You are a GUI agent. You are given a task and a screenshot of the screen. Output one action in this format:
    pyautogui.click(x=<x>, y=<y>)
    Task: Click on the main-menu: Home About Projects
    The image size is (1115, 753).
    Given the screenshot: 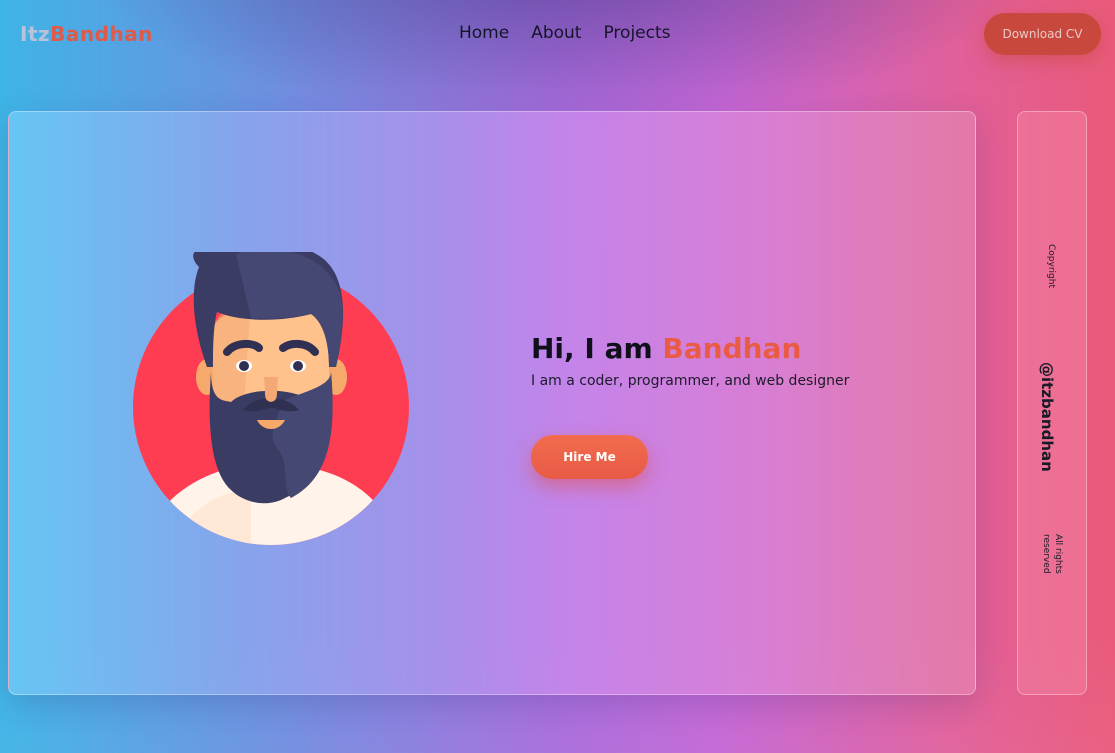 What is the action you would take?
    pyautogui.click(x=565, y=33)
    